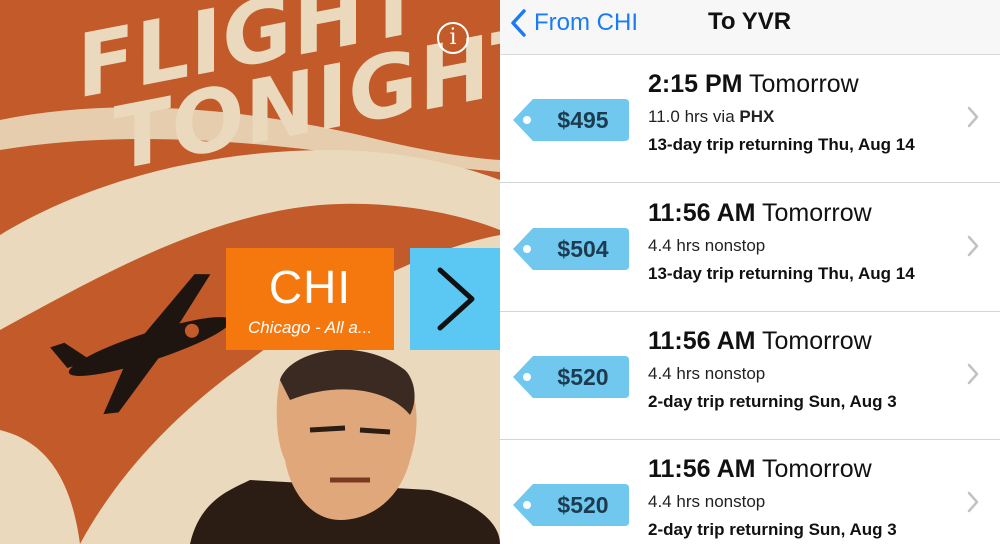 The width and height of the screenshot is (1000, 544). Describe the element at coordinates (453, 38) in the screenshot. I see `info-icon: i` at that location.